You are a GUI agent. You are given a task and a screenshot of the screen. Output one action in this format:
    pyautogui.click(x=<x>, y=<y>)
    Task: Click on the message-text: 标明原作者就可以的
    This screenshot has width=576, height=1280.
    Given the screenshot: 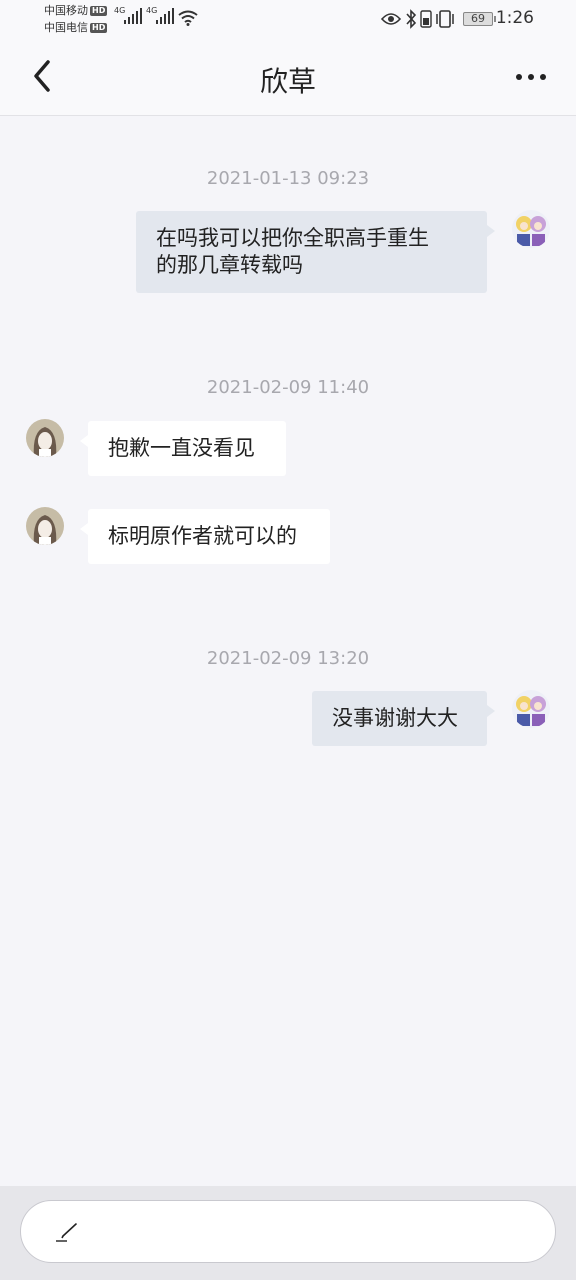 What is the action you would take?
    pyautogui.click(x=202, y=536)
    